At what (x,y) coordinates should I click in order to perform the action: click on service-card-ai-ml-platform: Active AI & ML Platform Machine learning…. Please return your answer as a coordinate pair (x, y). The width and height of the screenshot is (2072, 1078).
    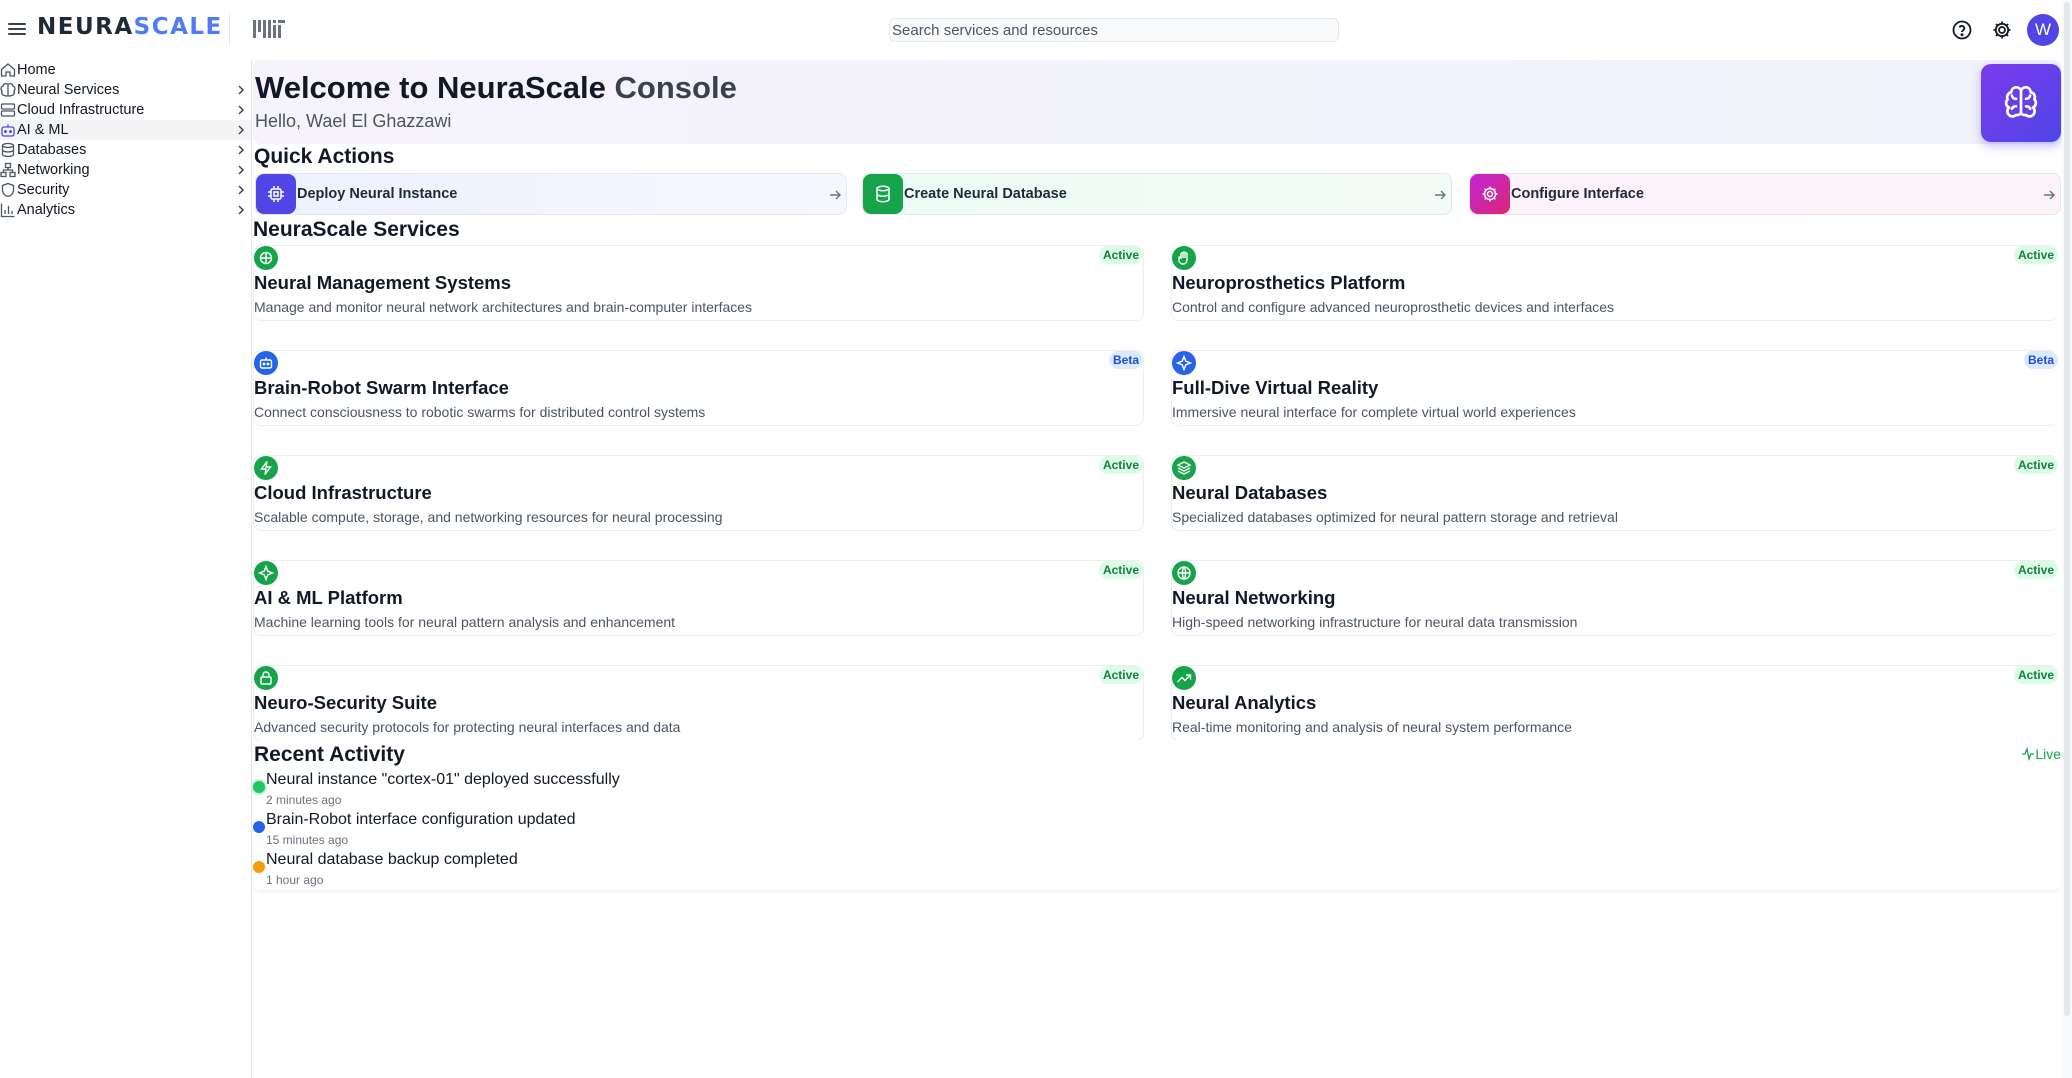
    Looking at the image, I should click on (698, 598).